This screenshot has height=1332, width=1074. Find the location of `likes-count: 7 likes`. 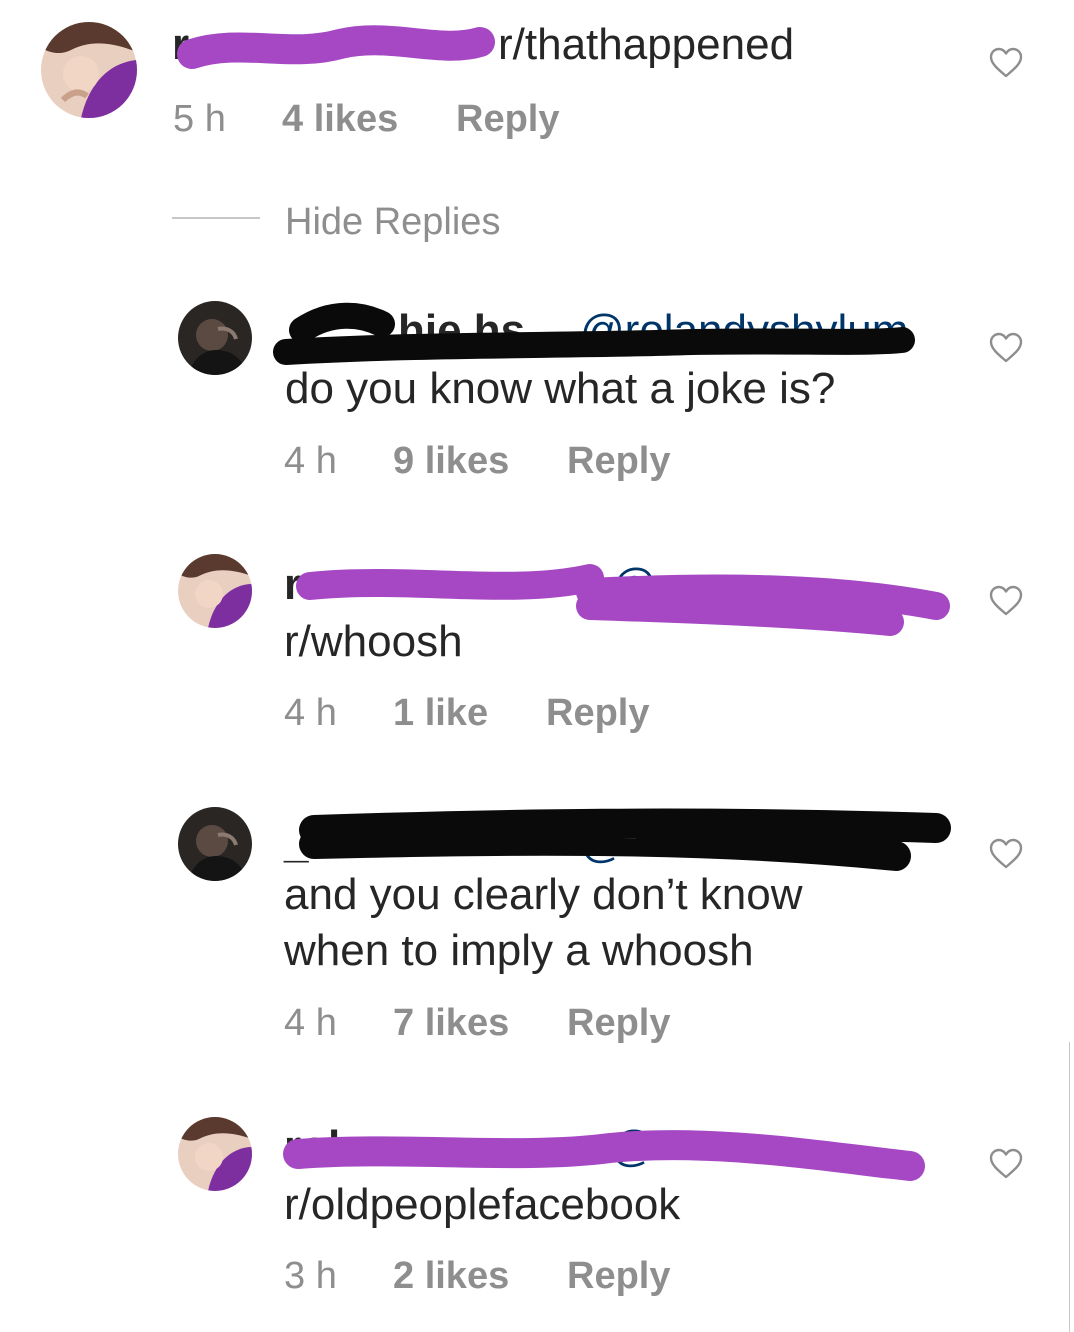

likes-count: 7 likes is located at coordinates (451, 1023).